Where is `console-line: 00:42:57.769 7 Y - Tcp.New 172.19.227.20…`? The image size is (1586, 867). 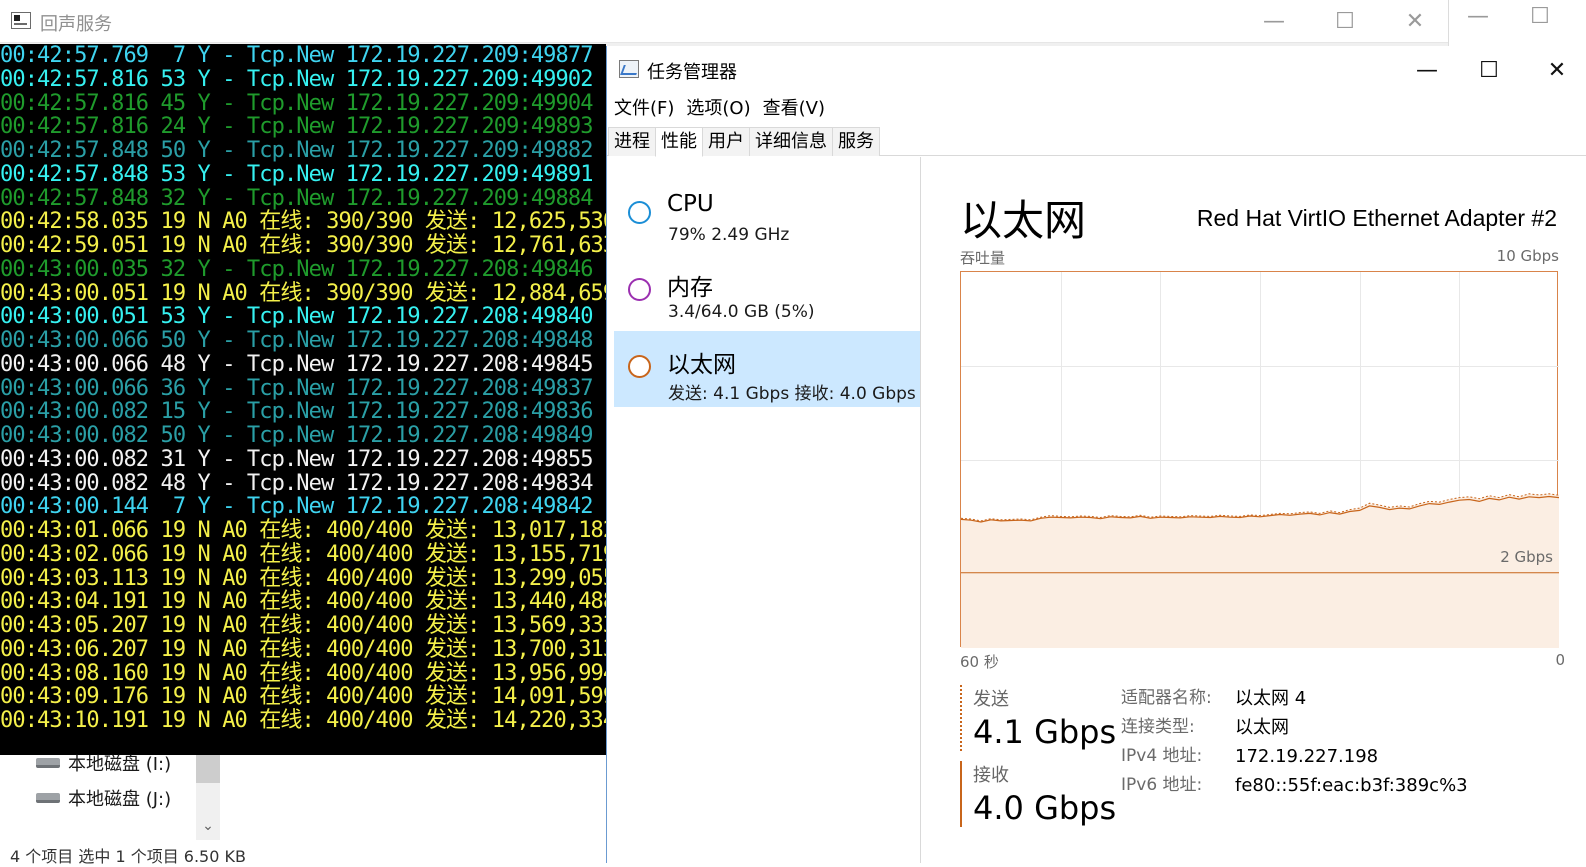
console-line: 00:42:57.769 7 Y - Tcp.New 172.19.227.20… is located at coordinates (296, 56).